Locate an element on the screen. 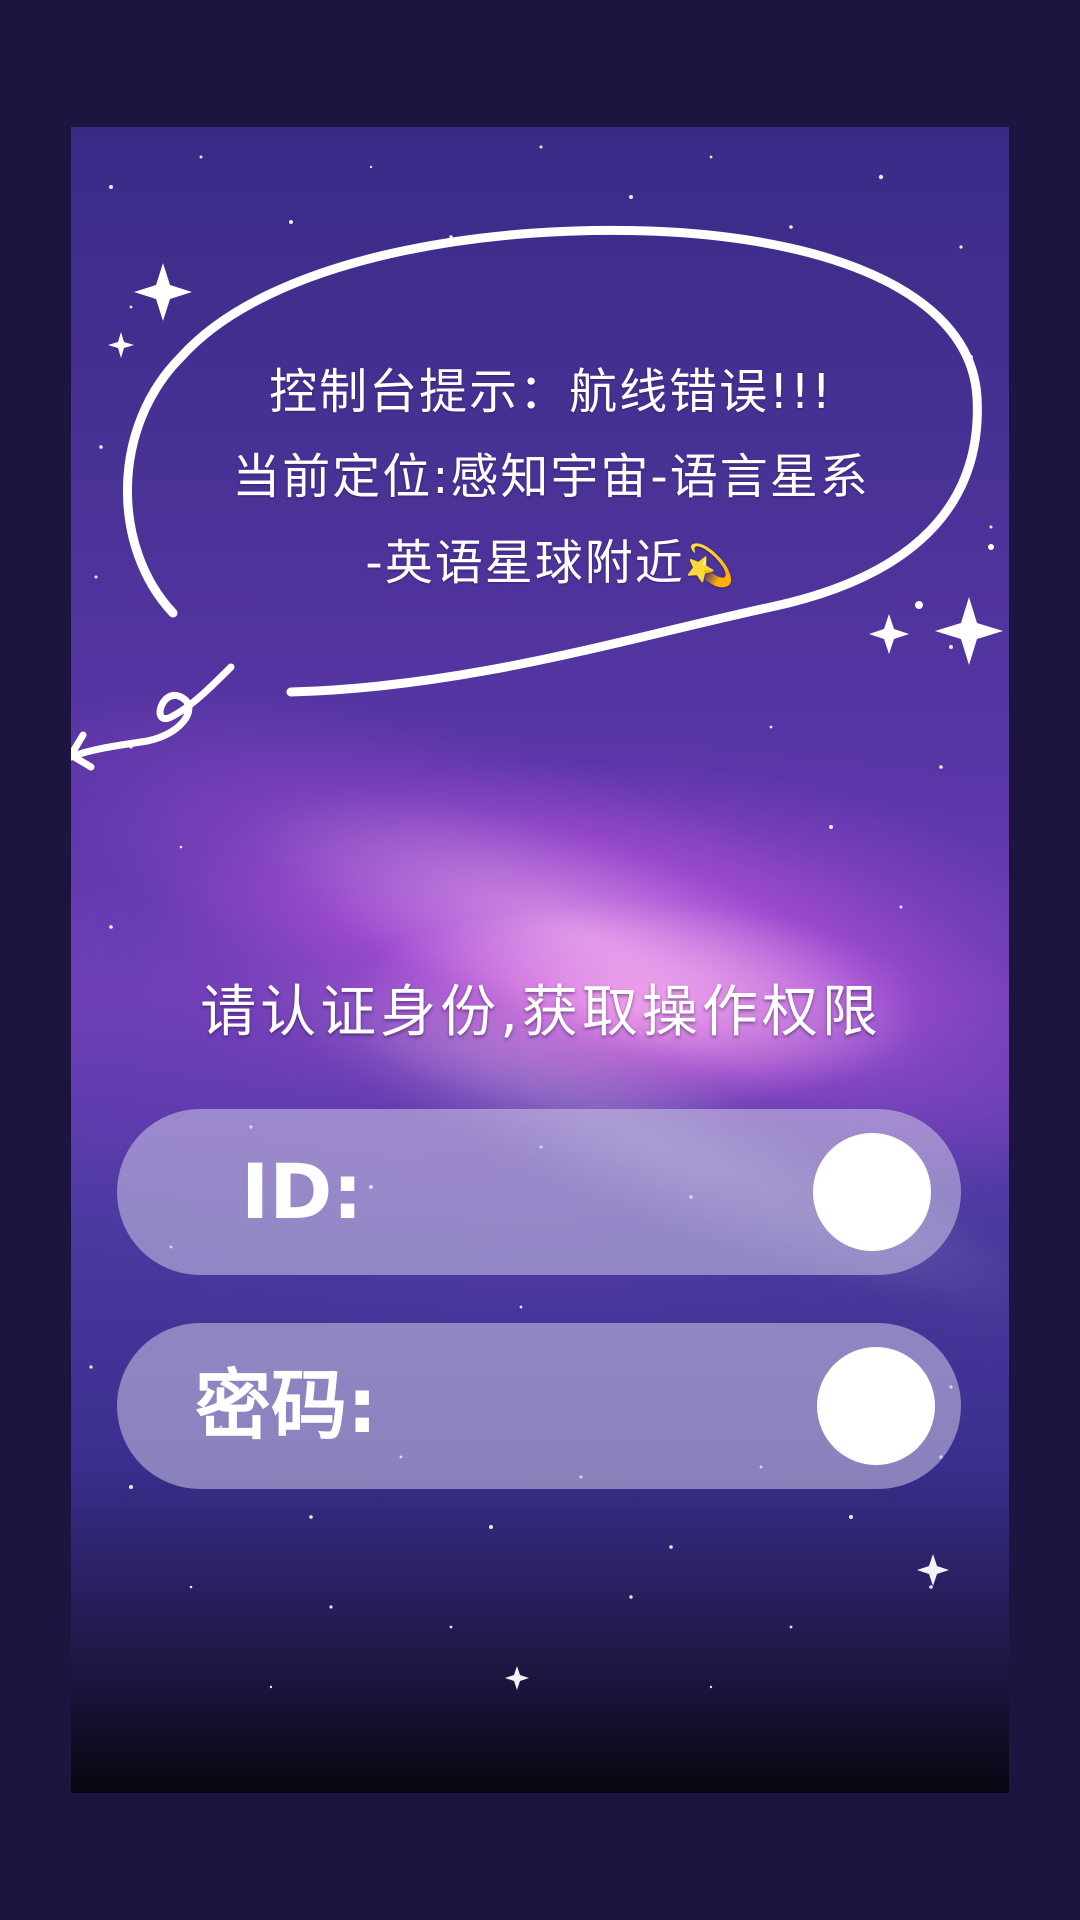 Image resolution: width=1080 pixels, height=1920 pixels. id-label: ID: is located at coordinates (302, 1191).